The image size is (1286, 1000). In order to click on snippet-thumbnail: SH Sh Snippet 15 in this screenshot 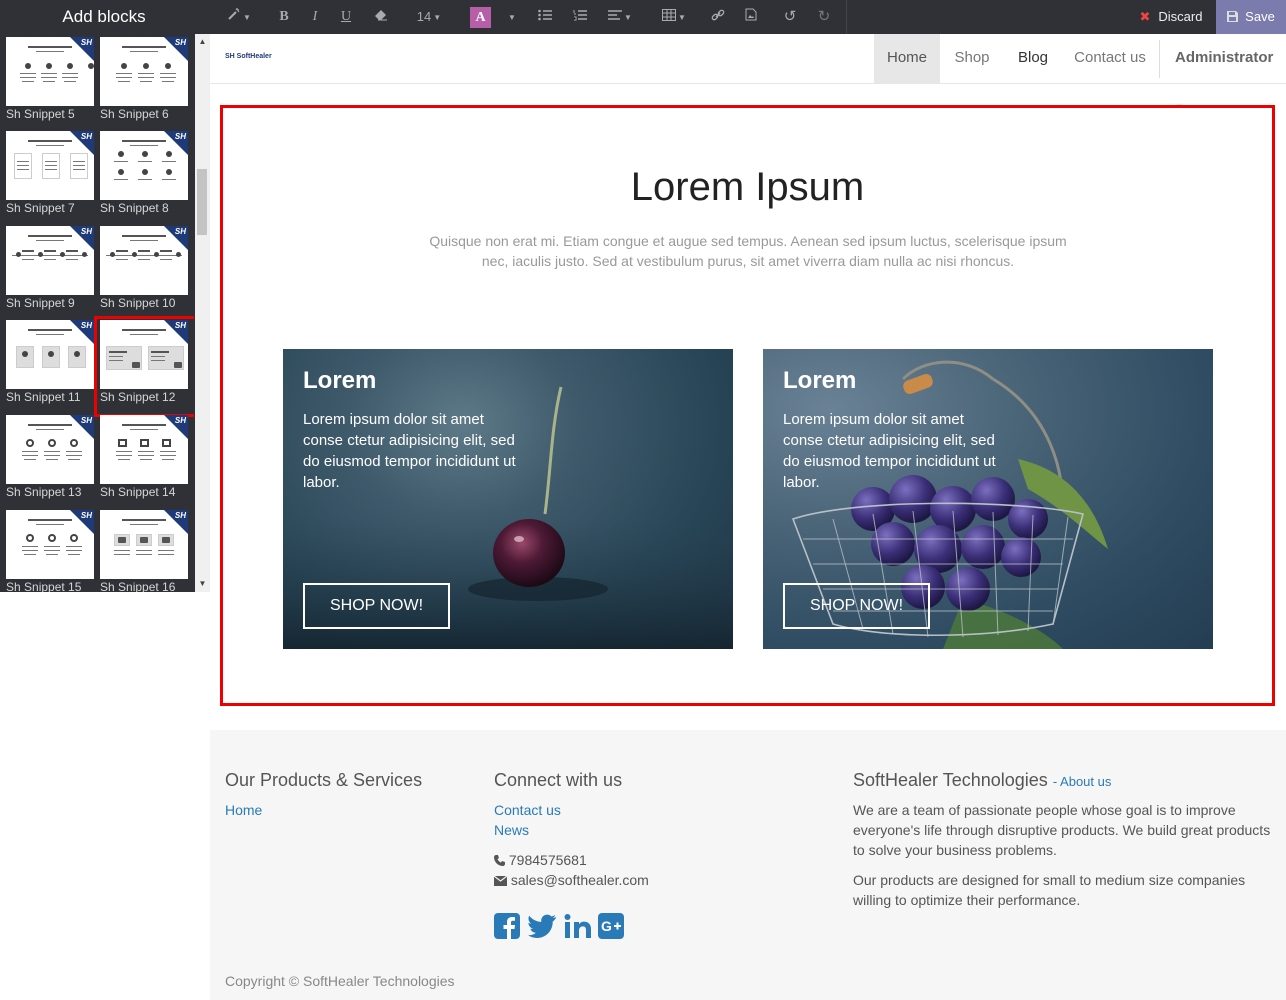, I will do `click(50, 551)`.